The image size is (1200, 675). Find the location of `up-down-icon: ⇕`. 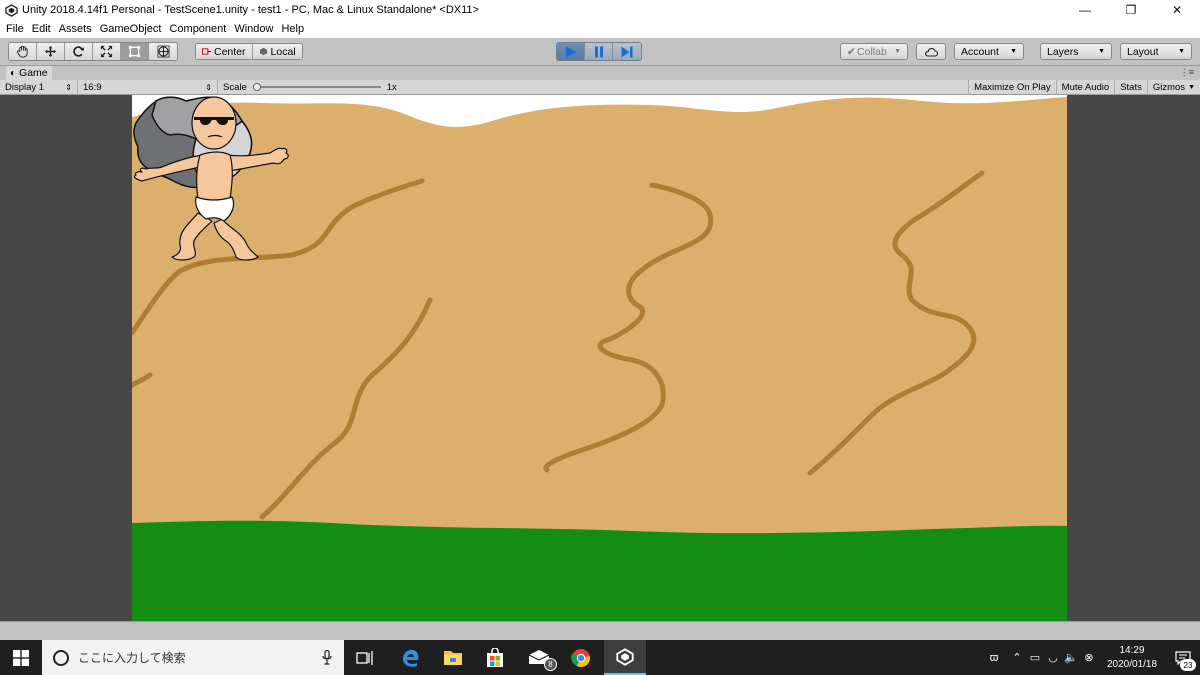

up-down-icon: ⇕ is located at coordinates (68, 87).